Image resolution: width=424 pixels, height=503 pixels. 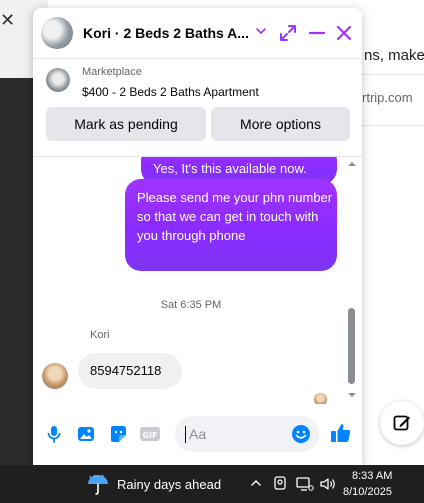 I want to click on minimize-icon, so click(x=317, y=33).